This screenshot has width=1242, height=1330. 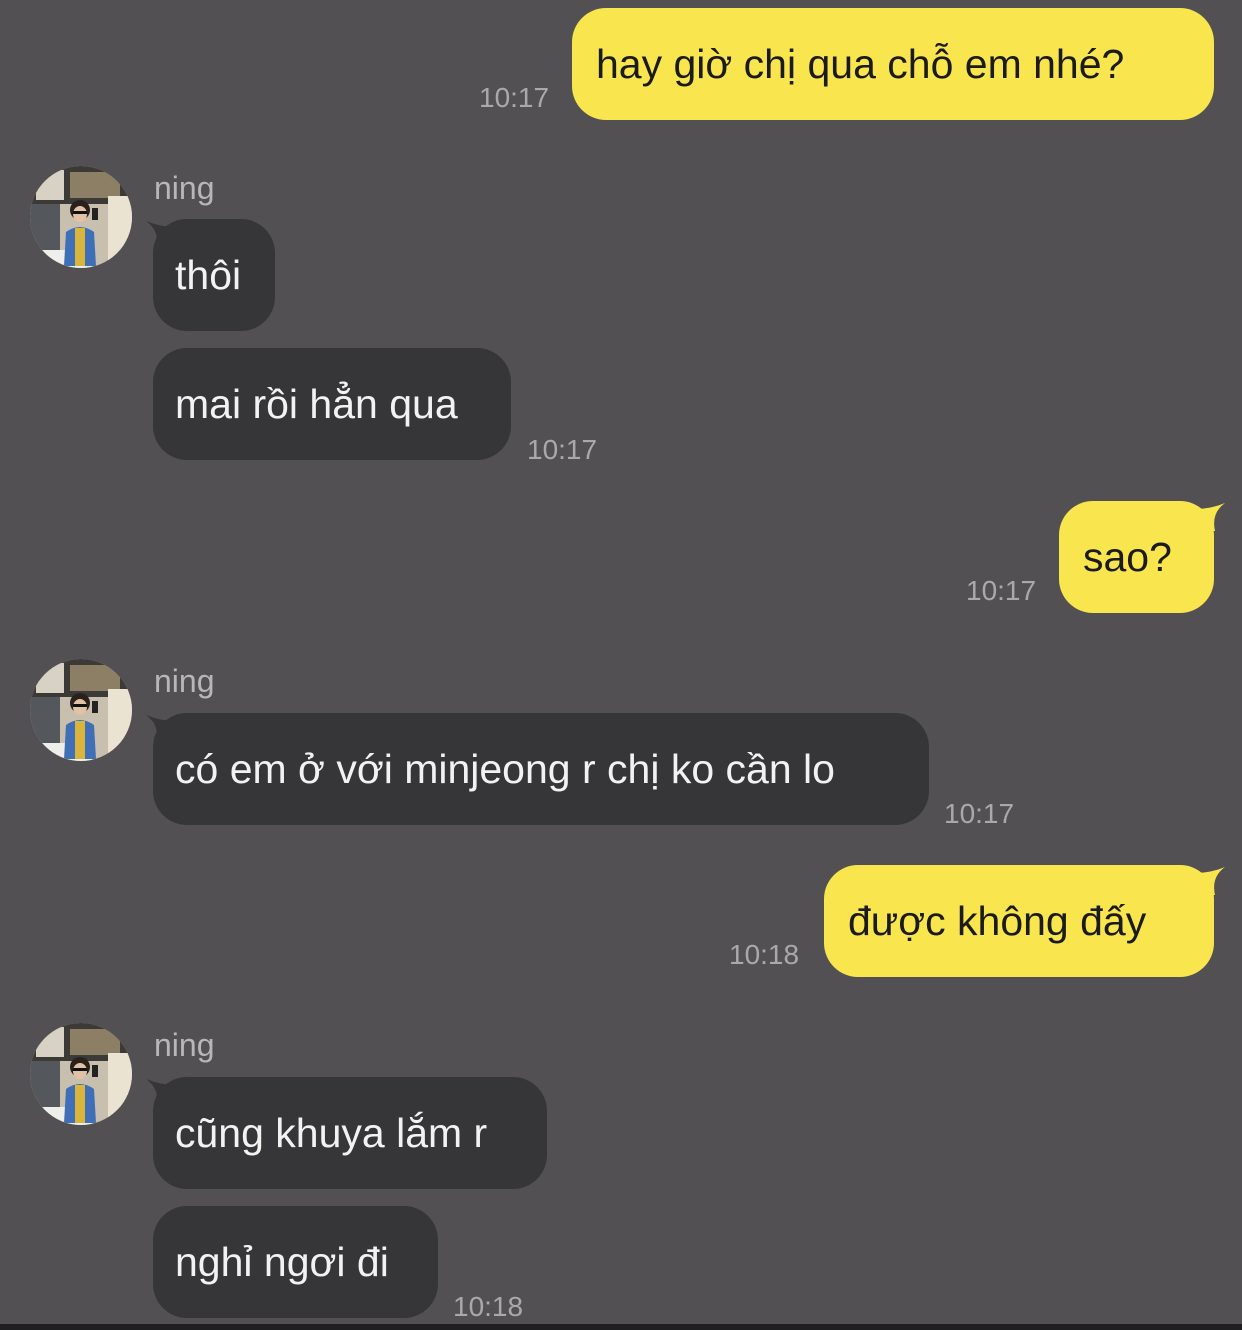 What do you see at coordinates (621, 1327) in the screenshot?
I see `bottom-edge` at bounding box center [621, 1327].